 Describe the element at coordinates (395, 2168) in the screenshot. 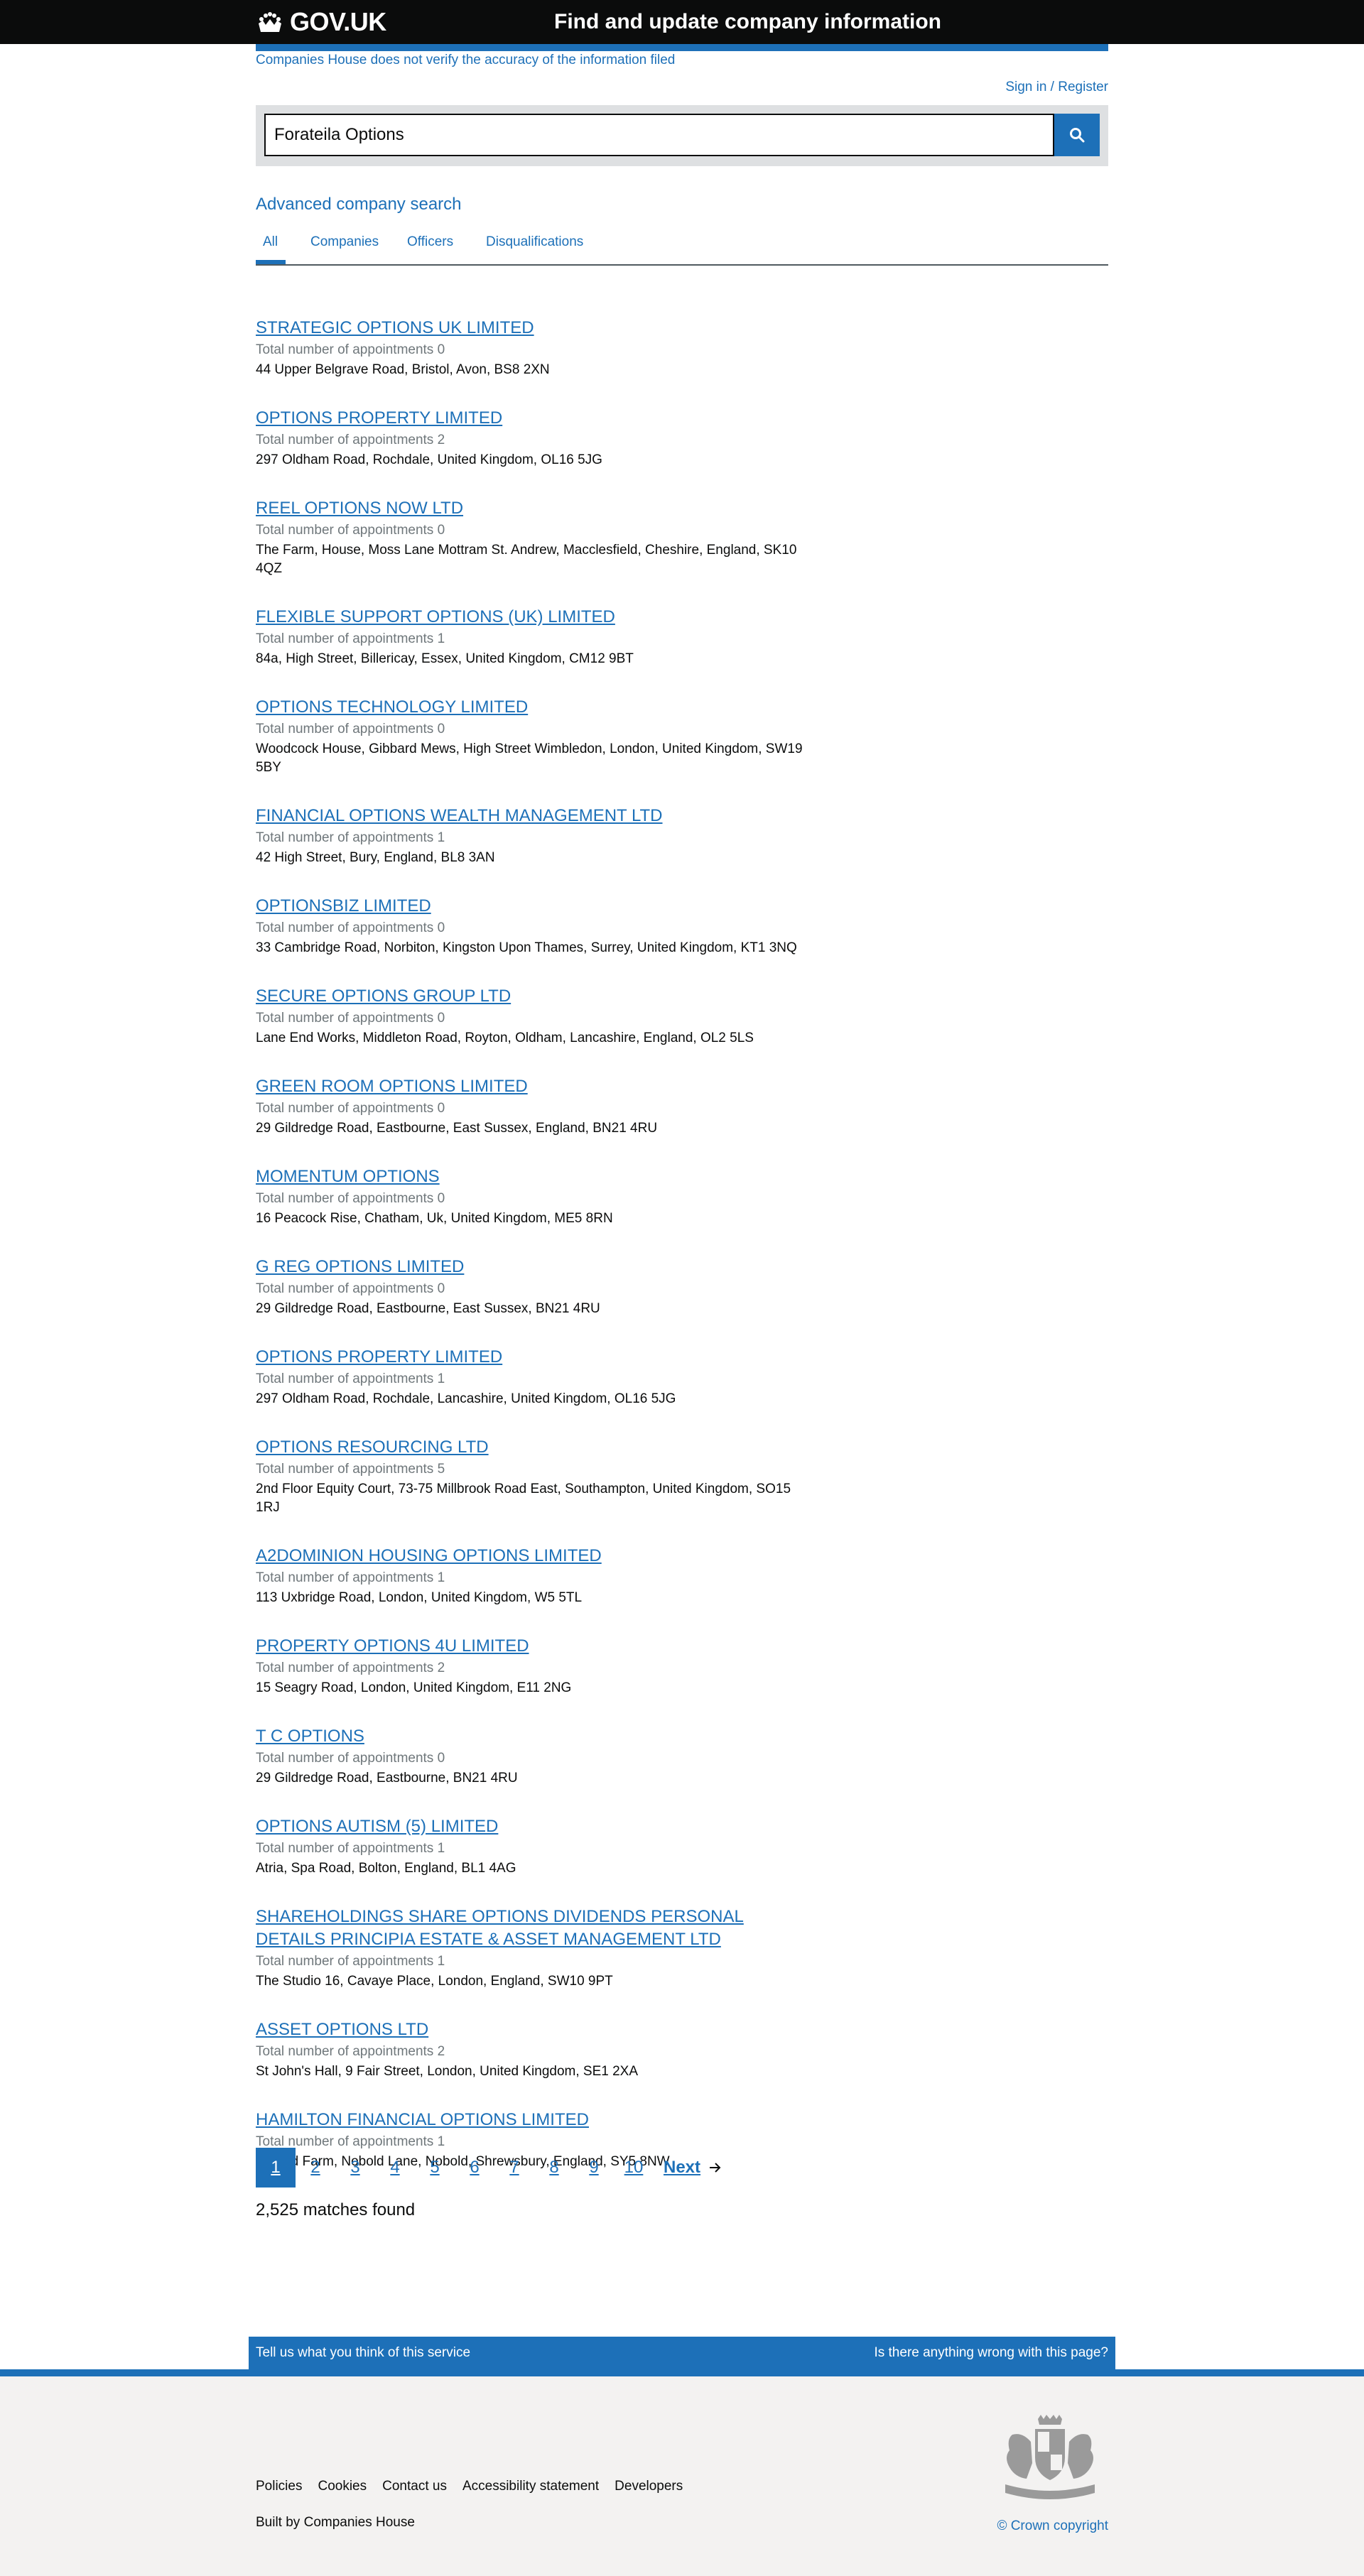

I see `page-link-4: 4` at that location.